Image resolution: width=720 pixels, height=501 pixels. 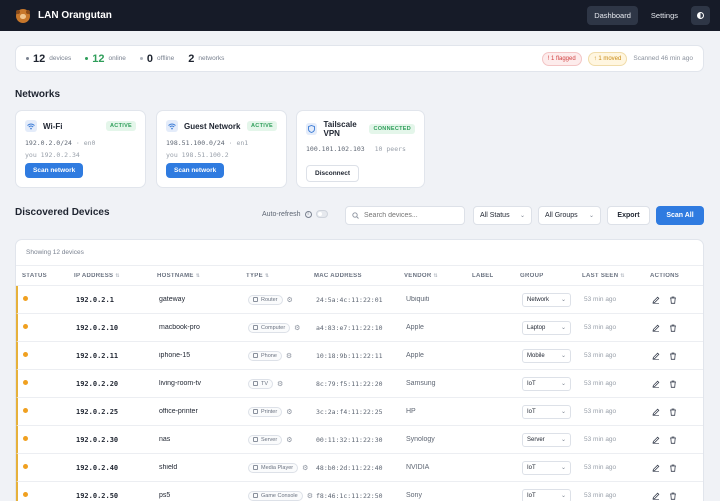 What do you see at coordinates (546, 439) in the screenshot?
I see `group-select: Server ⌄` at bounding box center [546, 439].